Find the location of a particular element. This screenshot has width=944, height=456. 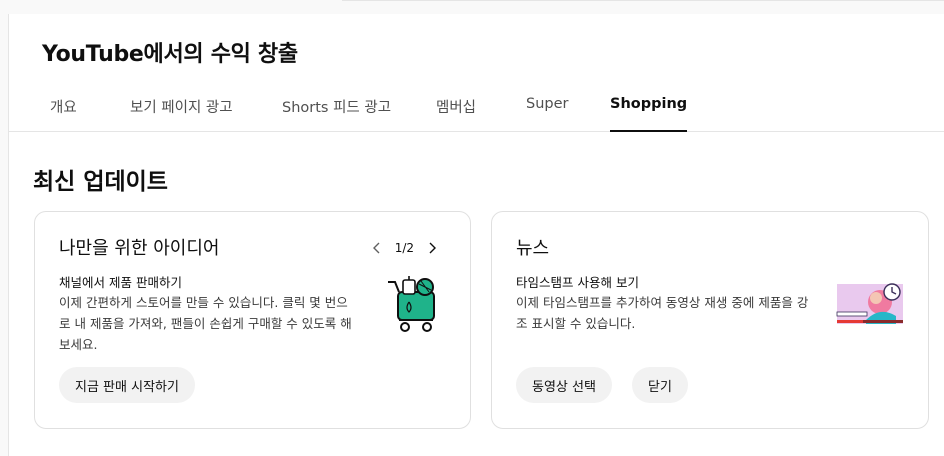

ideas-card-subtitle: 채널에서 제품 판매하기 is located at coordinates (120, 282).